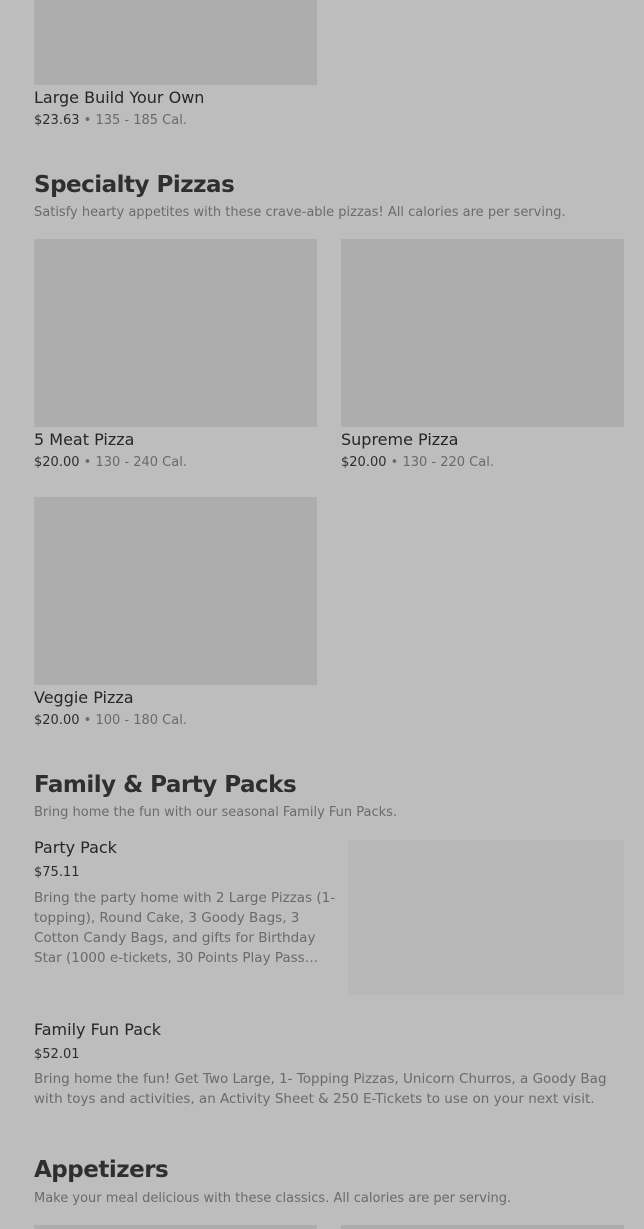  I want to click on item-price: $52.01, so click(57, 1054).